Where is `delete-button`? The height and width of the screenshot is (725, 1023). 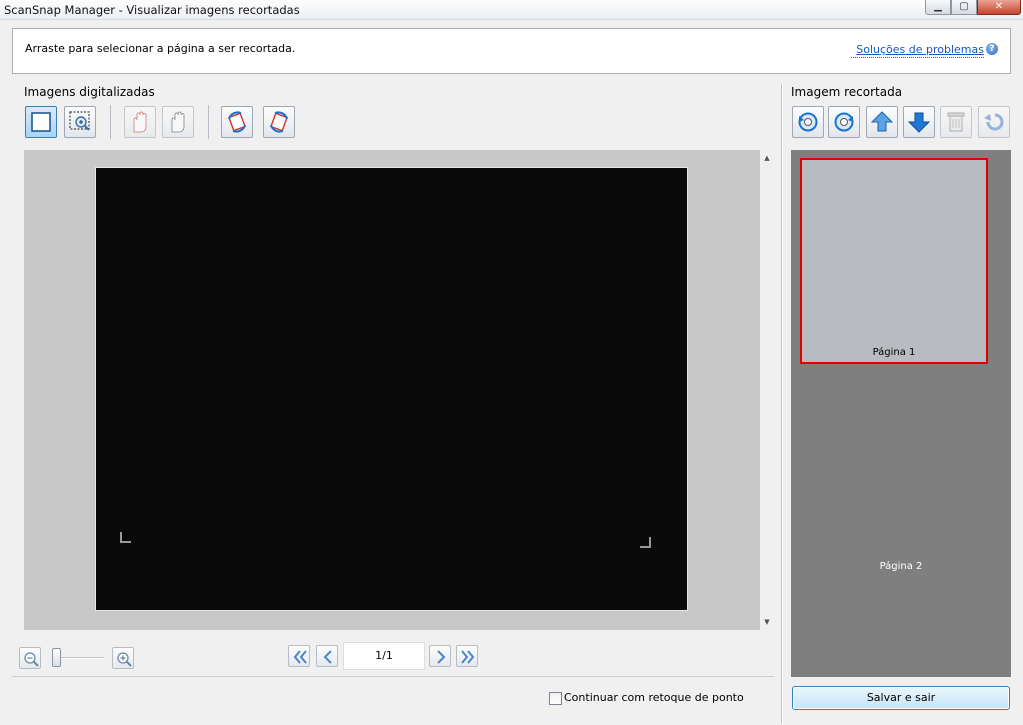
delete-button is located at coordinates (956, 122).